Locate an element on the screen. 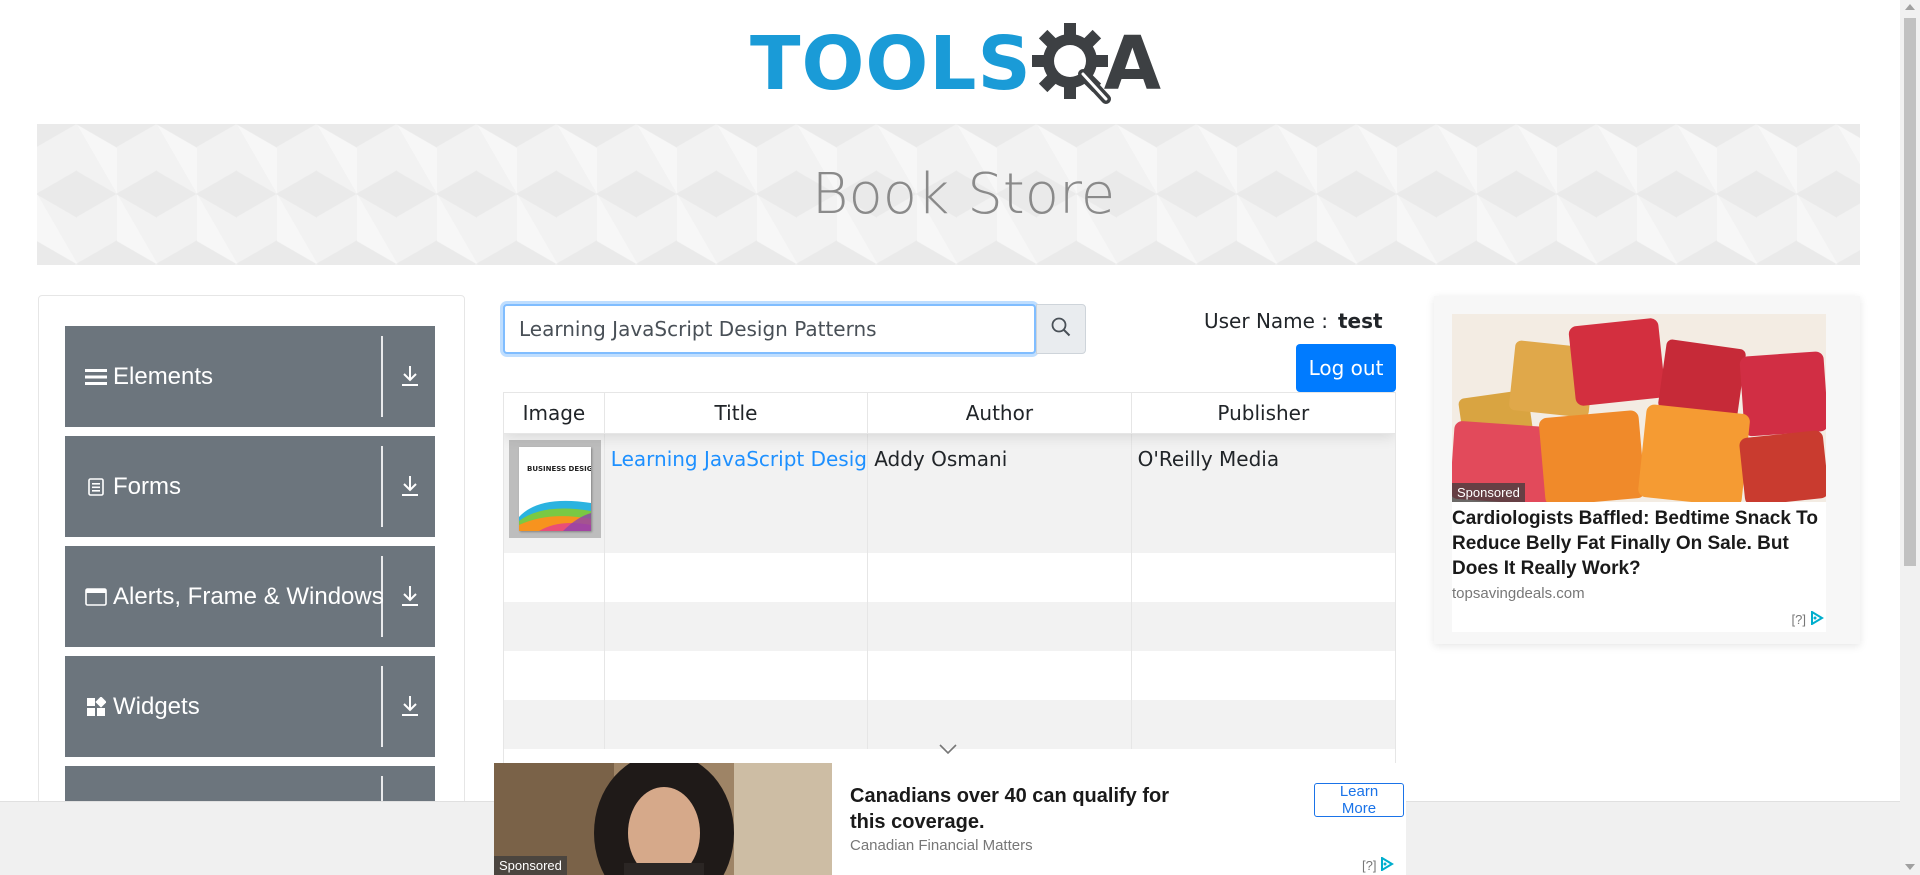 This screenshot has height=875, width=1920. book-cover: BUSINESS DESIGN is located at coordinates (555, 489).